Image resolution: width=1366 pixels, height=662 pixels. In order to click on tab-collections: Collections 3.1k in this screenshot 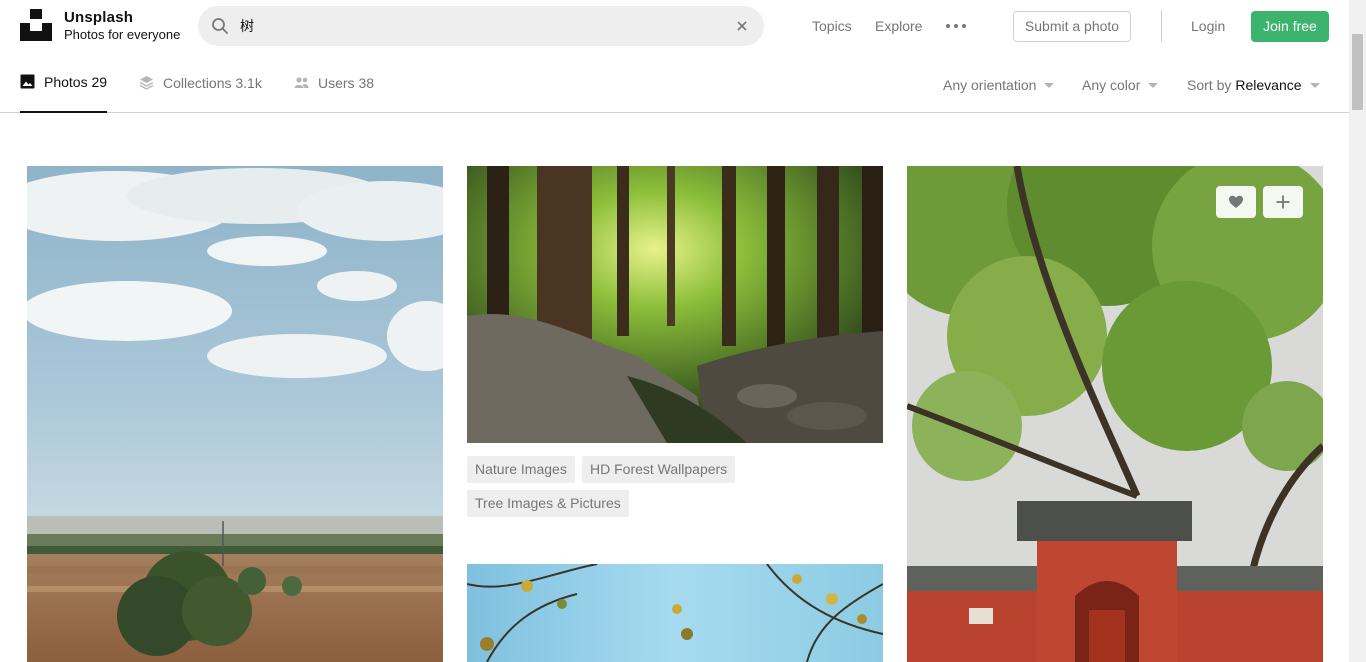, I will do `click(200, 82)`.